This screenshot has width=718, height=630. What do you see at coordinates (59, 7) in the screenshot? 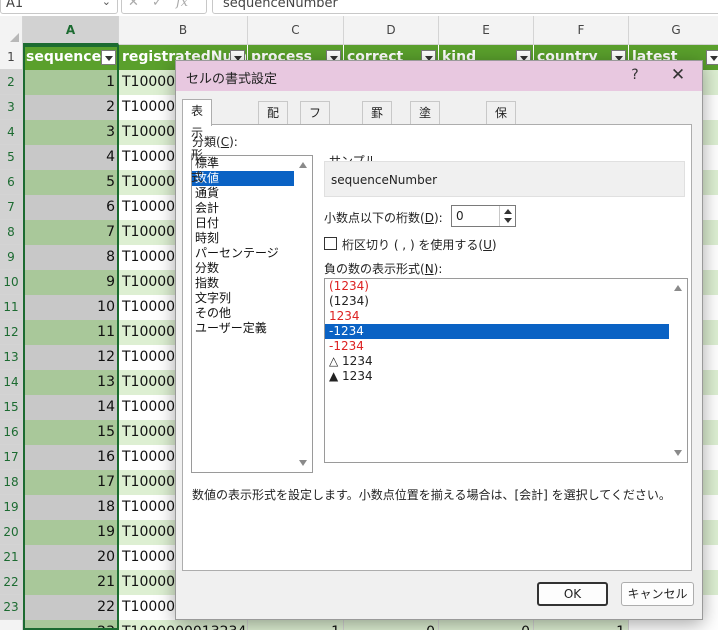
I see `name-box: A1 ⌄` at bounding box center [59, 7].